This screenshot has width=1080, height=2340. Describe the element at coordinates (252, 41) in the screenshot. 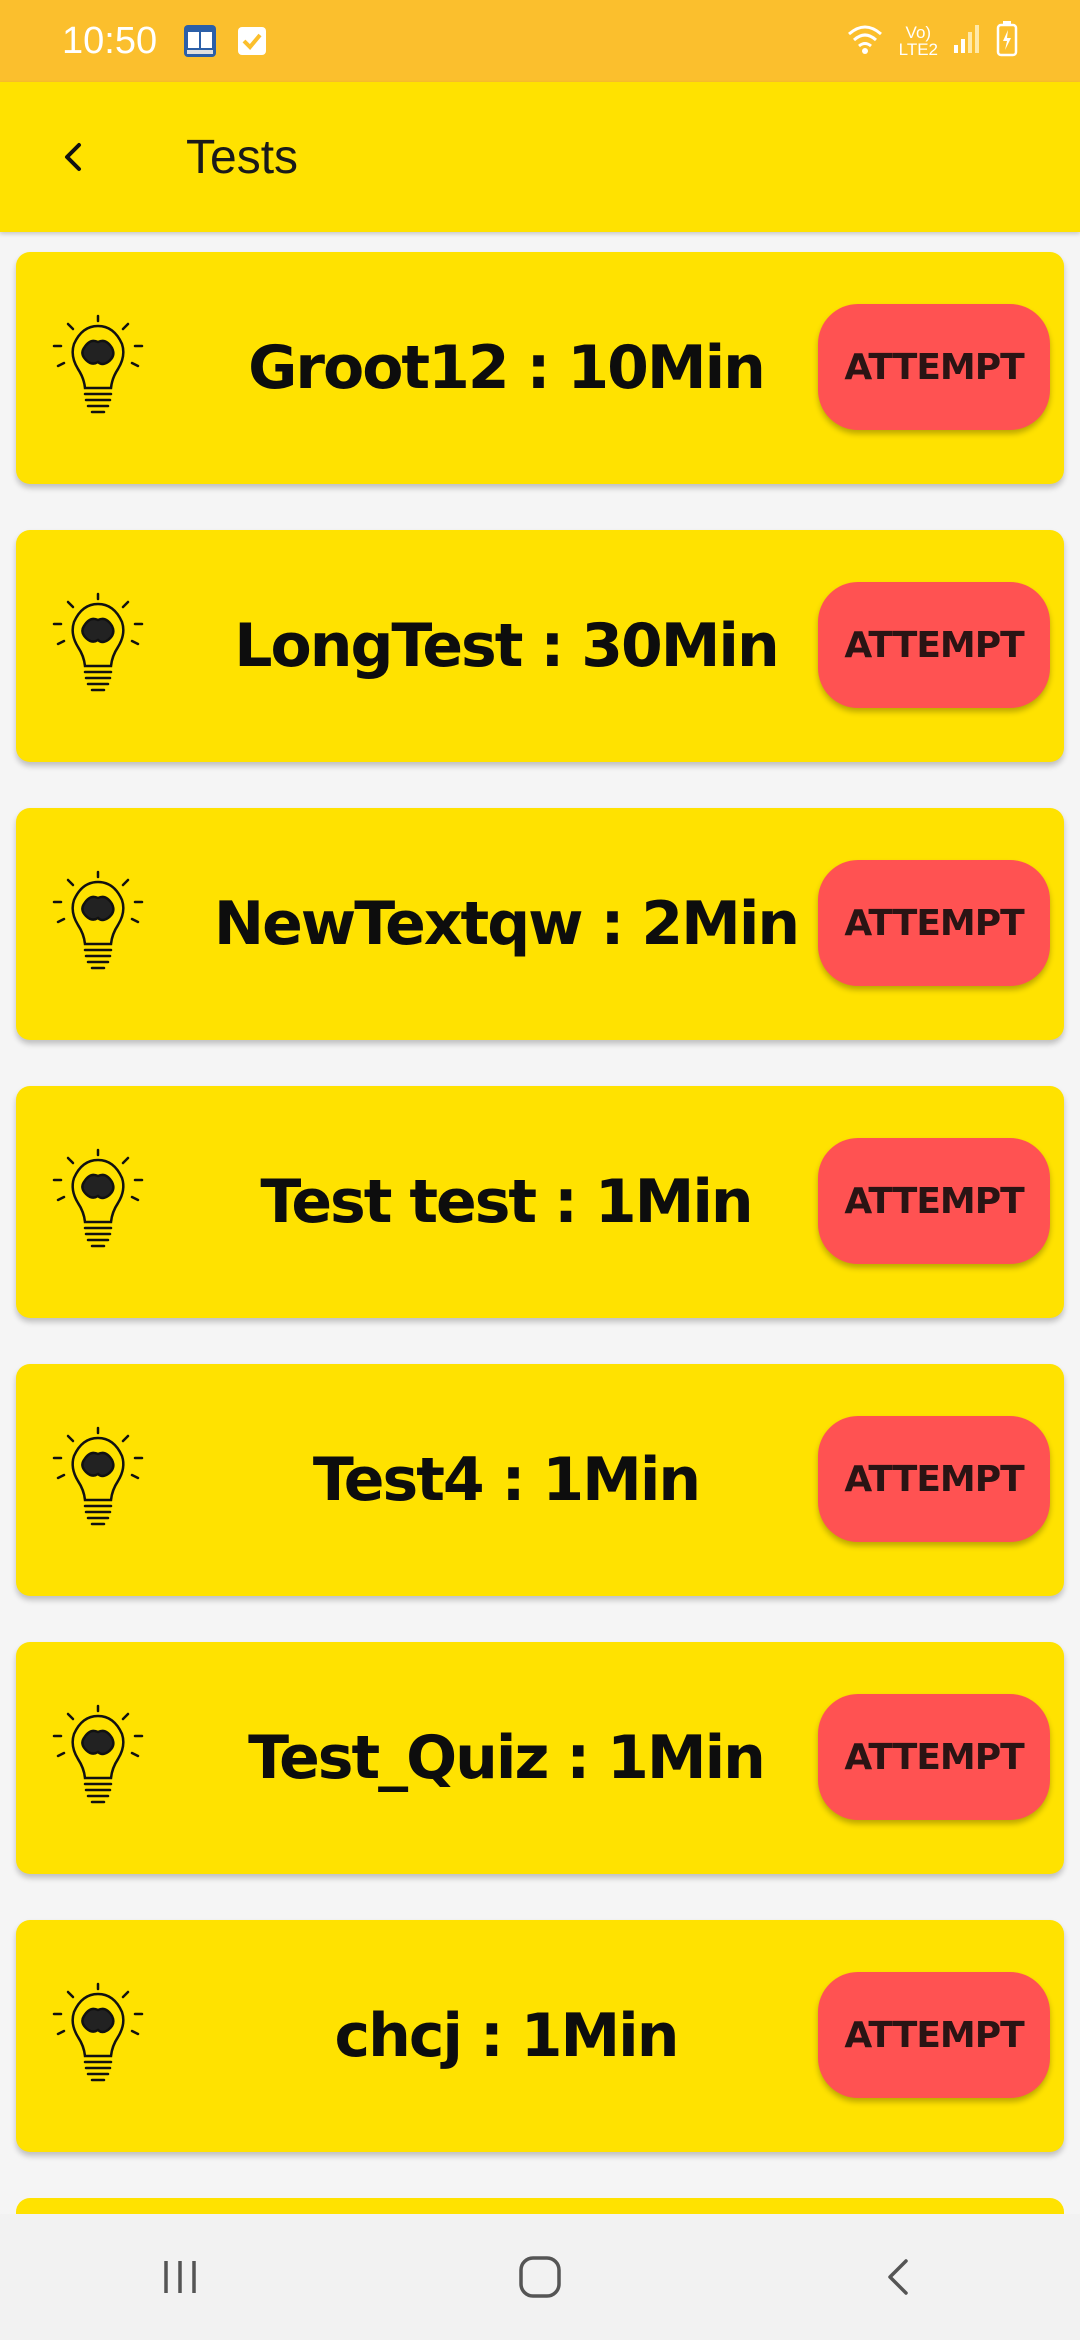

I see `task-check-icon` at that location.